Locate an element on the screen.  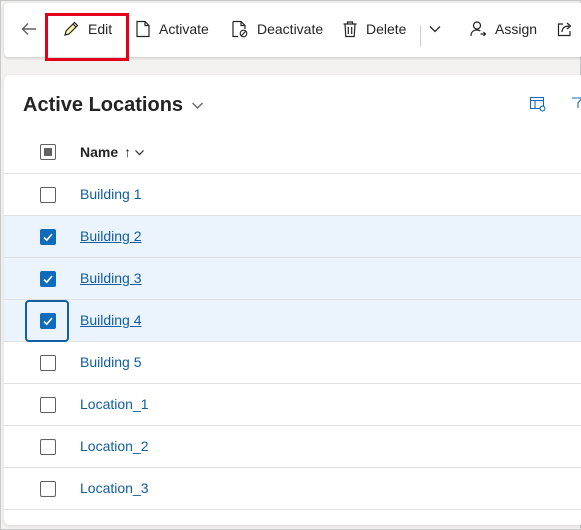
back-button is located at coordinates (29, 29).